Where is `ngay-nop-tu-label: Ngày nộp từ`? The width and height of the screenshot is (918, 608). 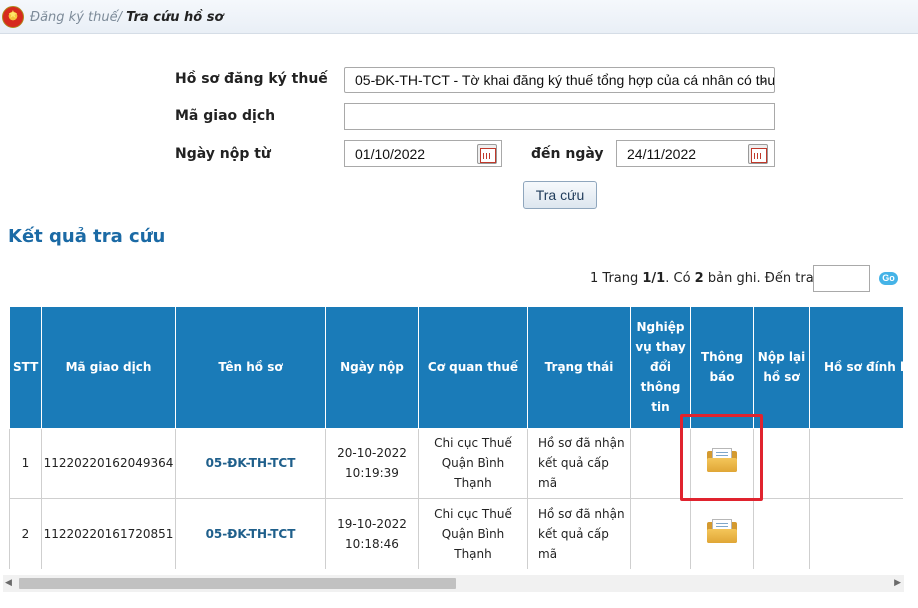
ngay-nop-tu-label: Ngày nộp từ is located at coordinates (223, 154).